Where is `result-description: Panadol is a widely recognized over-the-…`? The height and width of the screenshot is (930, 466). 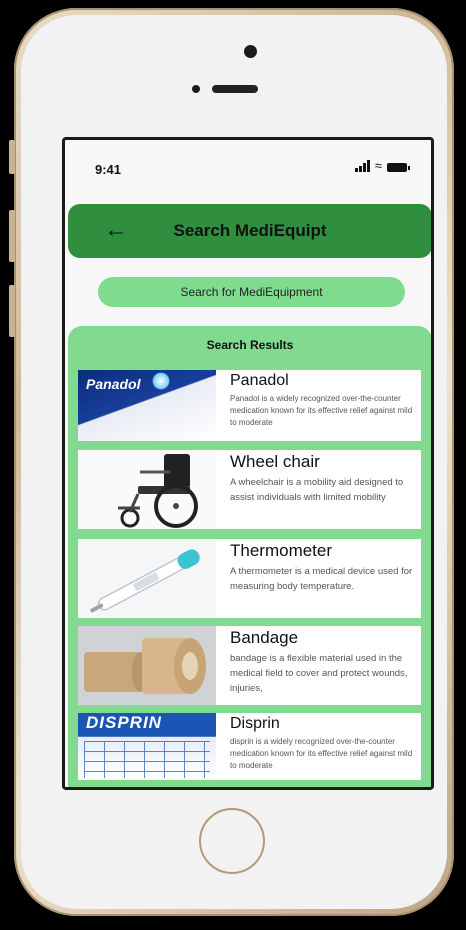
result-description: Panadol is a widely recognized over-the-… is located at coordinates (321, 410).